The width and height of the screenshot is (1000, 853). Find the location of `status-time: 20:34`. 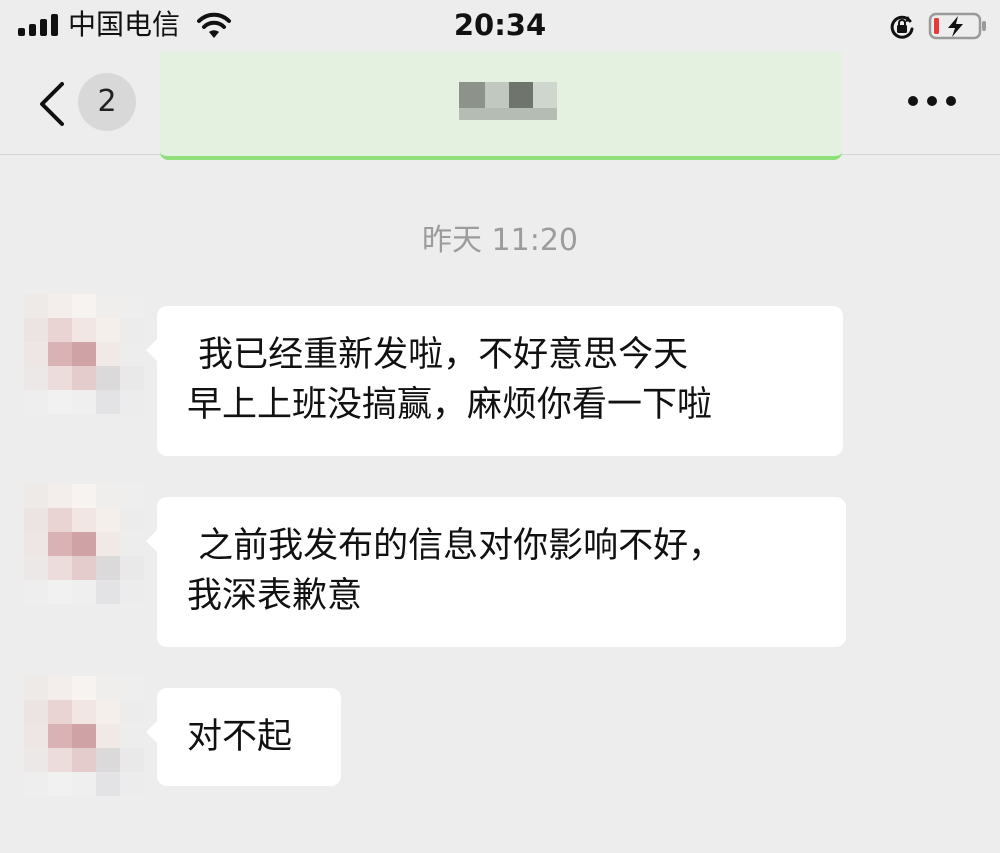

status-time: 20:34 is located at coordinates (500, 25).